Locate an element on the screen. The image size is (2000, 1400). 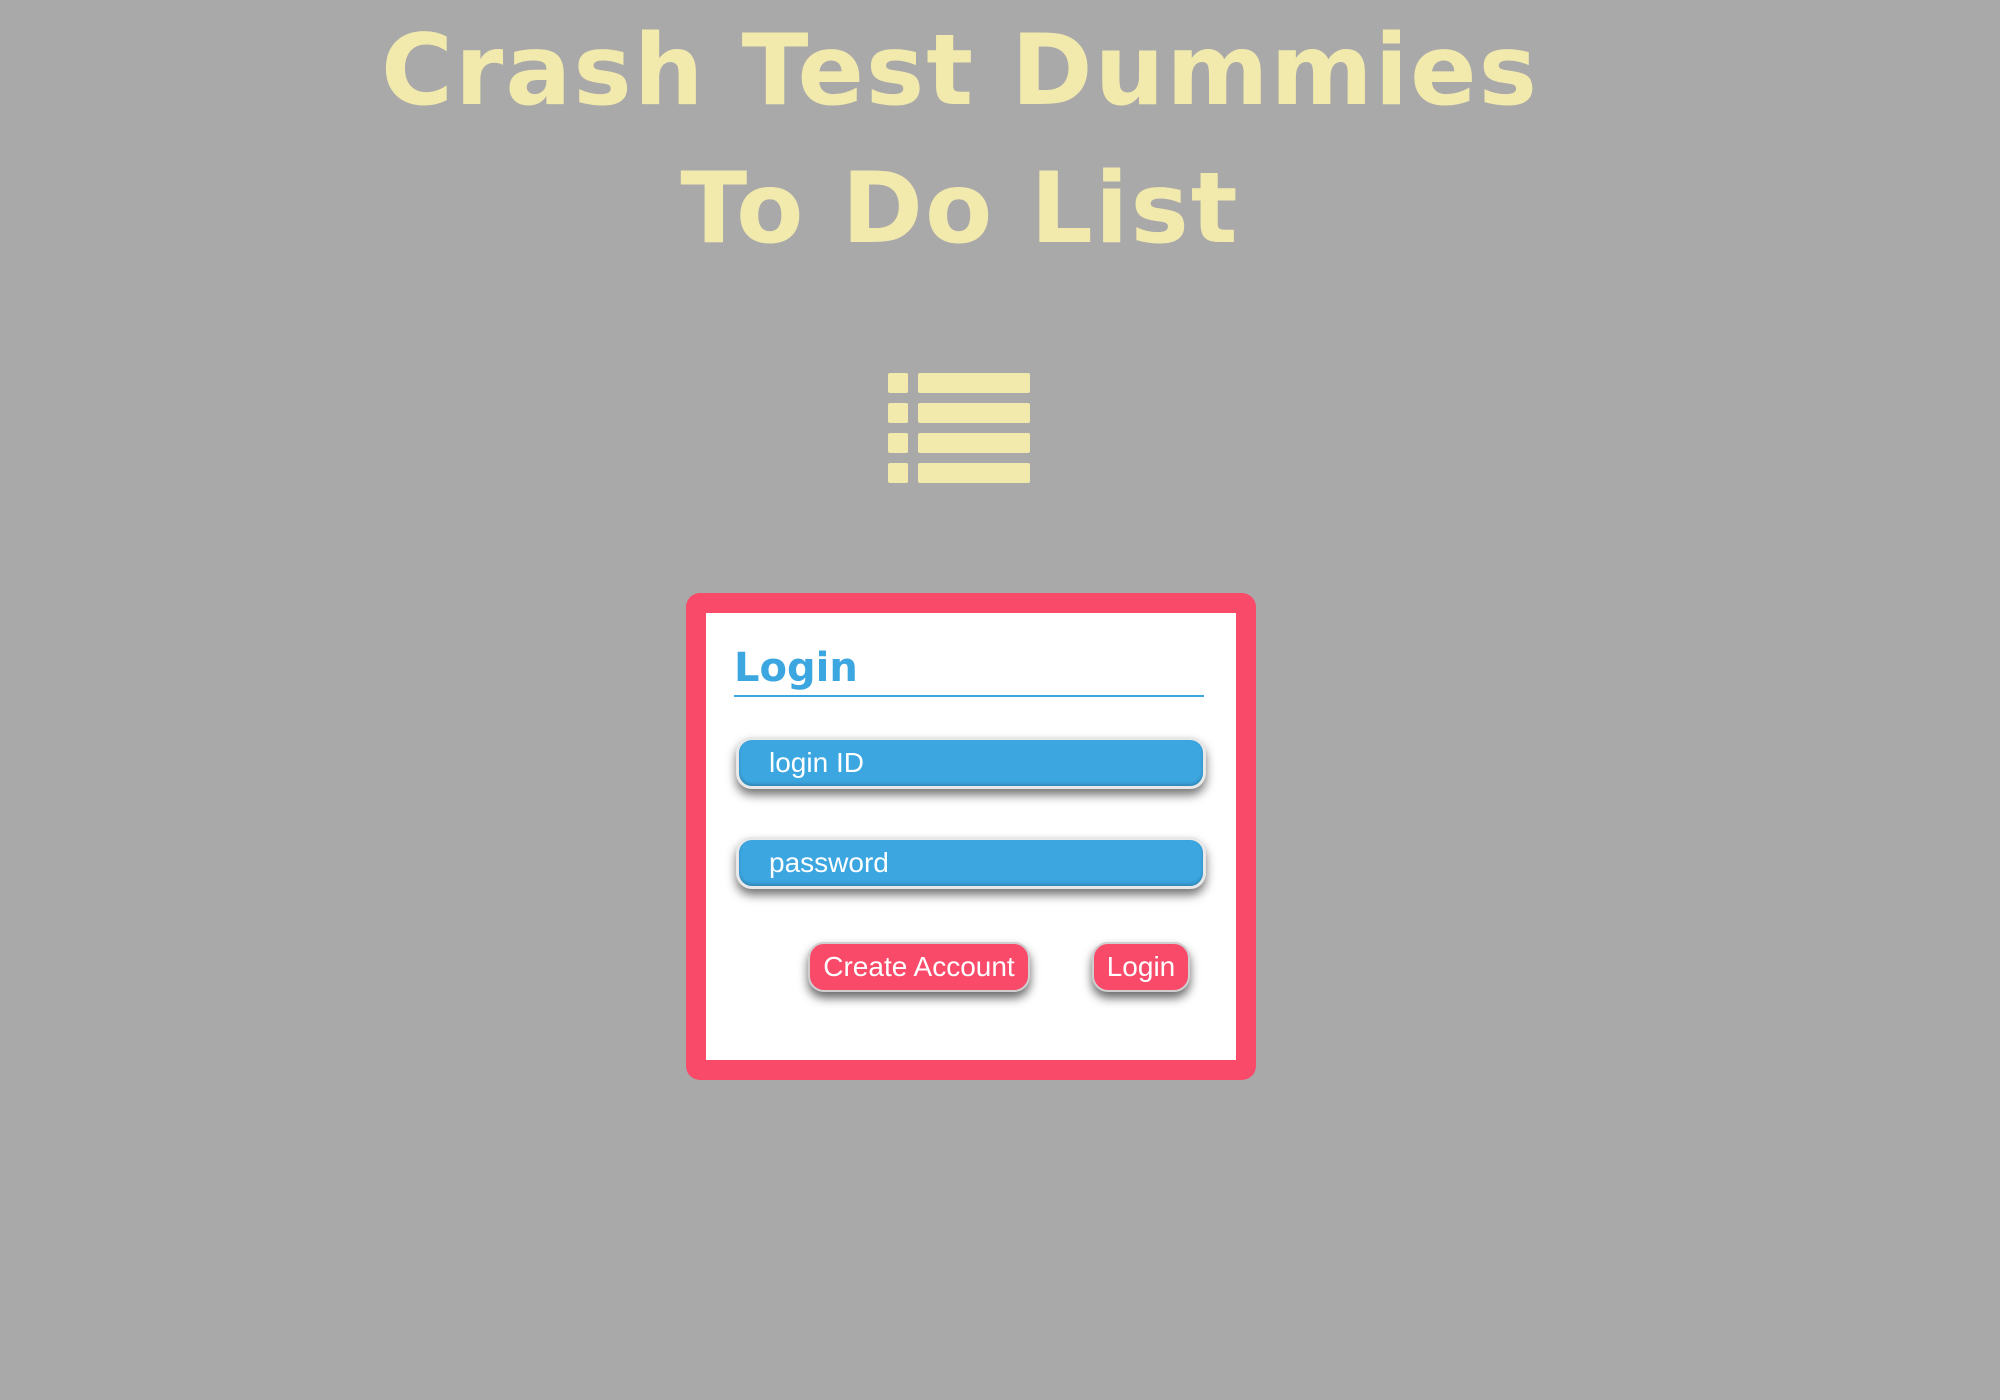
password-input is located at coordinates (971, 863).